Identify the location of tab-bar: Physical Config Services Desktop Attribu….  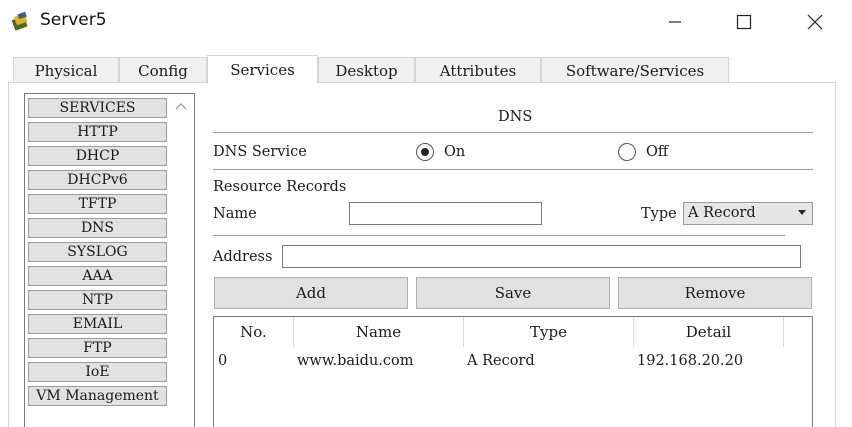
(426, 69).